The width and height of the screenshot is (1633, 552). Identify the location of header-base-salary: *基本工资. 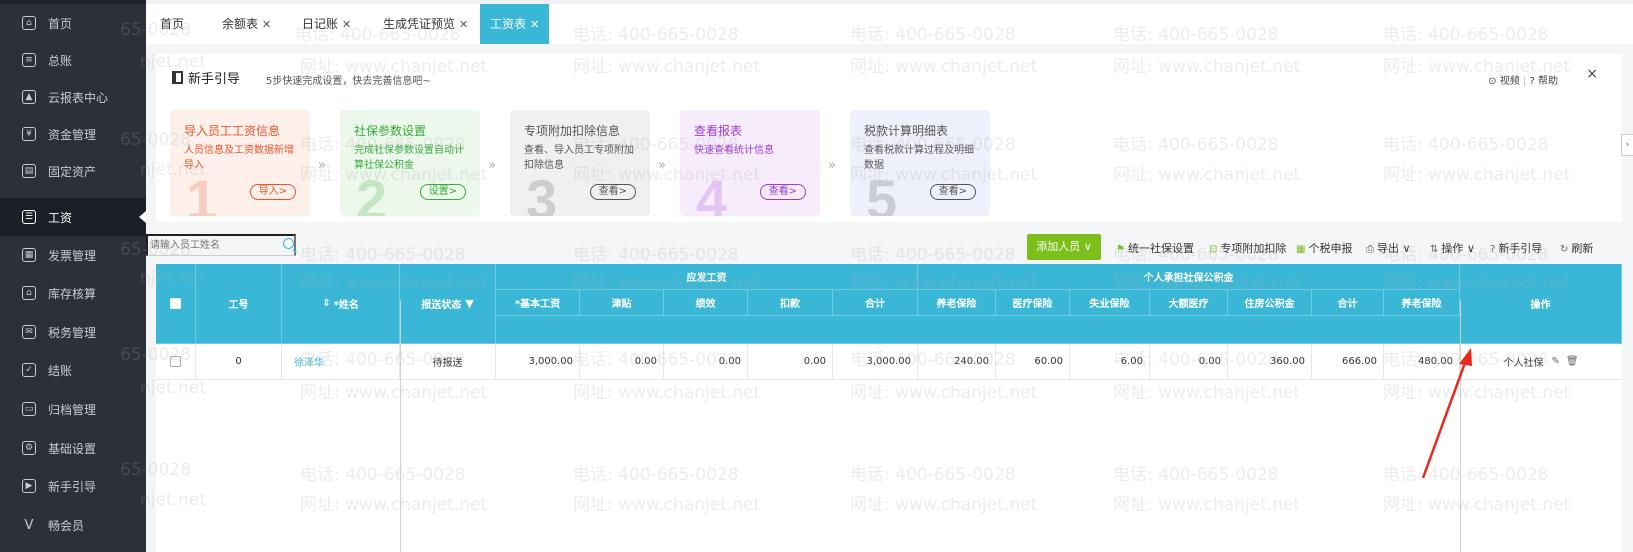
(538, 303).